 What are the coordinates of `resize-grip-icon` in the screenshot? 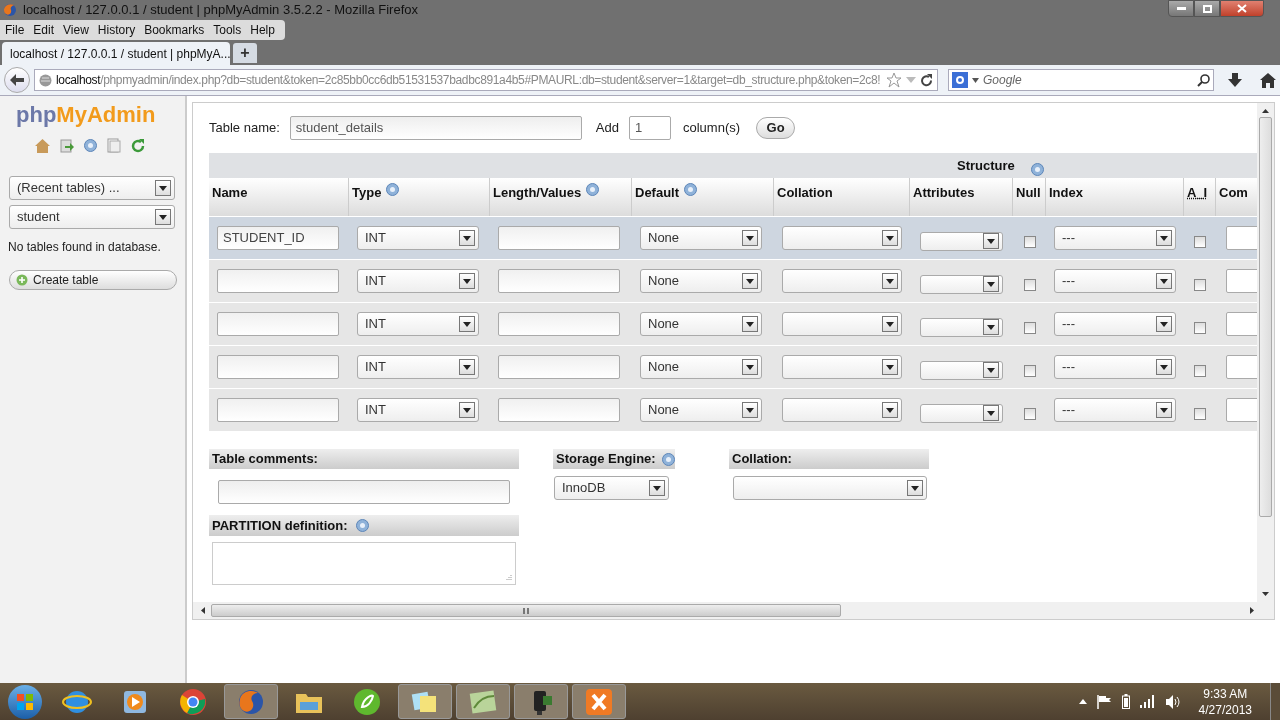 It's located at (509, 578).